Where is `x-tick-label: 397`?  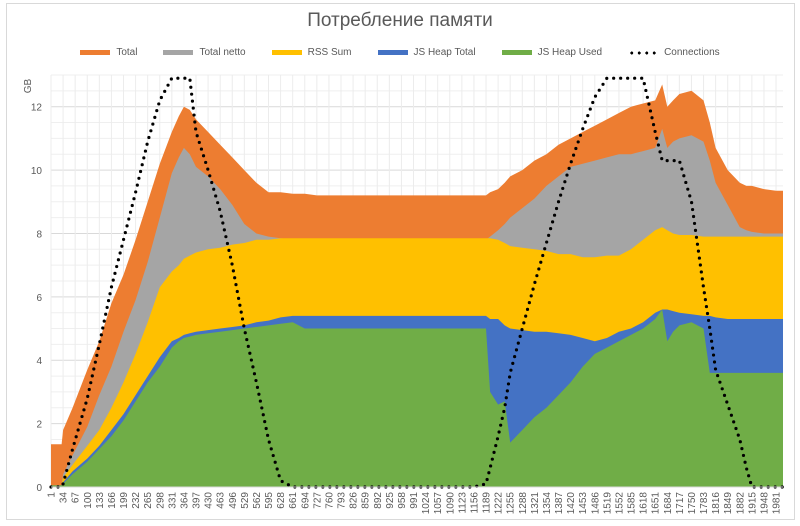
x-tick-label: 397 is located at coordinates (197, 500).